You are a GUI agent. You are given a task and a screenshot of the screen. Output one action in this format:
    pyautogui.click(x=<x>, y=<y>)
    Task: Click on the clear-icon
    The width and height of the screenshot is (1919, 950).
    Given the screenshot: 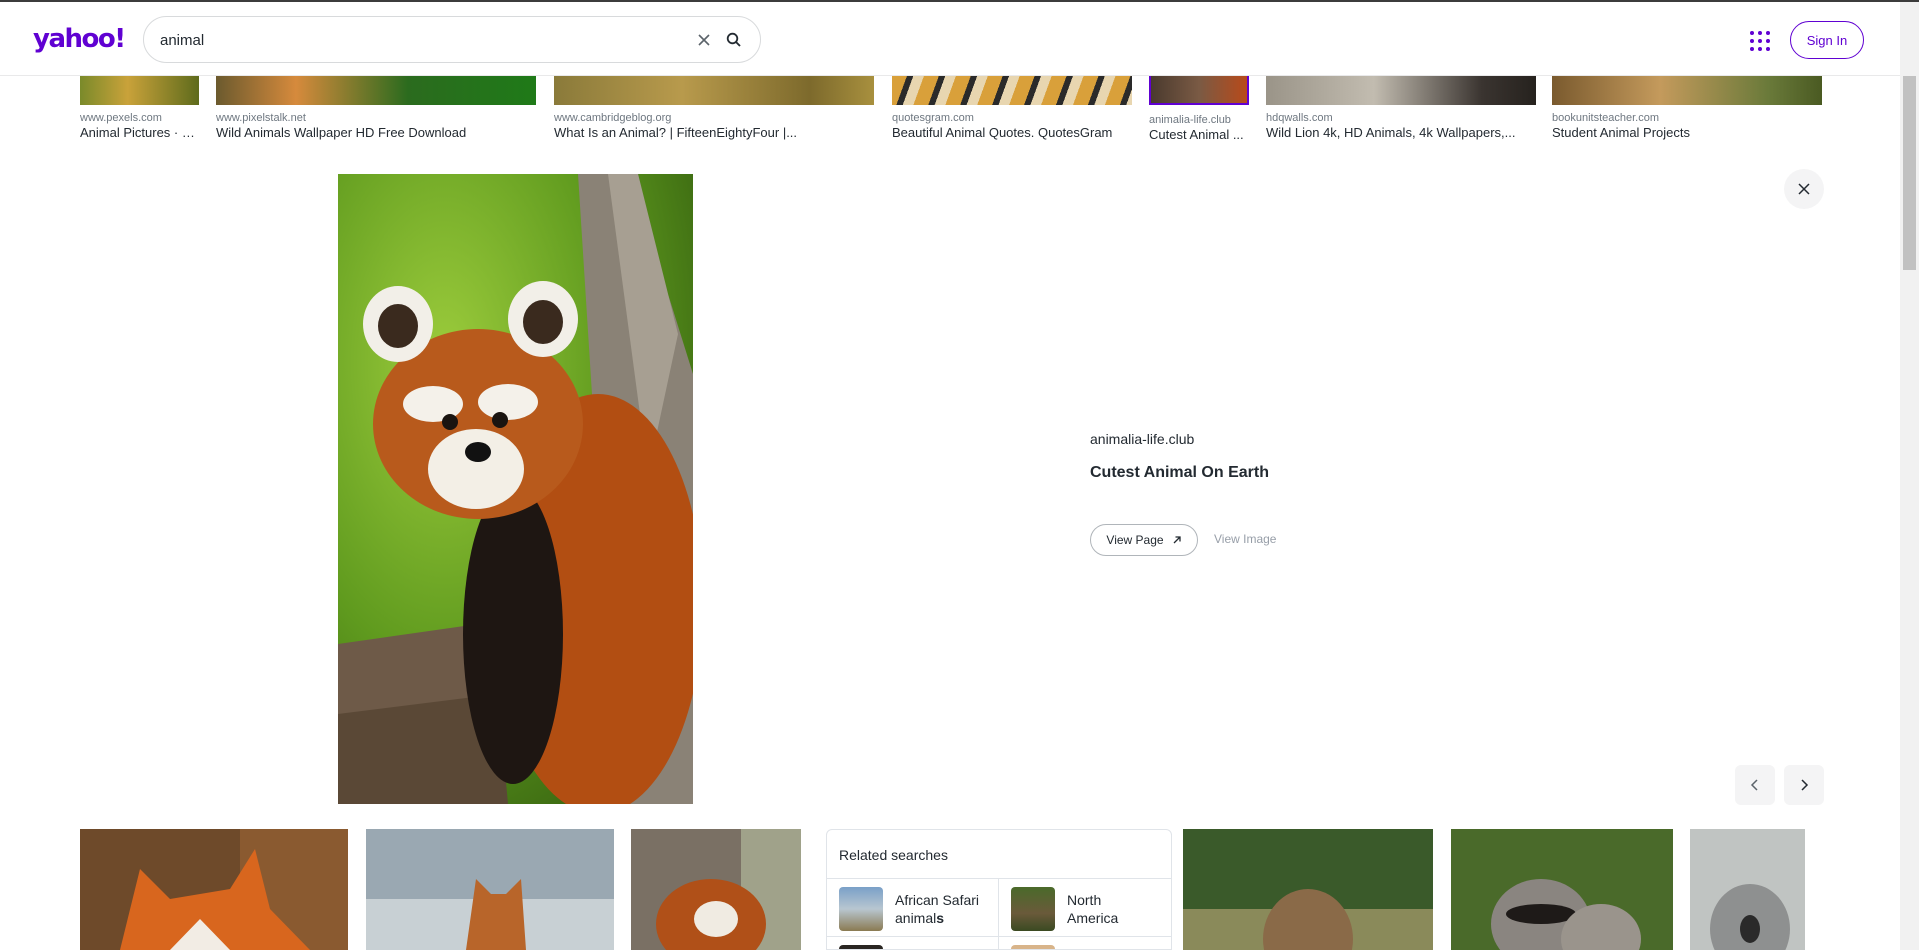 What is the action you would take?
    pyautogui.click(x=704, y=40)
    